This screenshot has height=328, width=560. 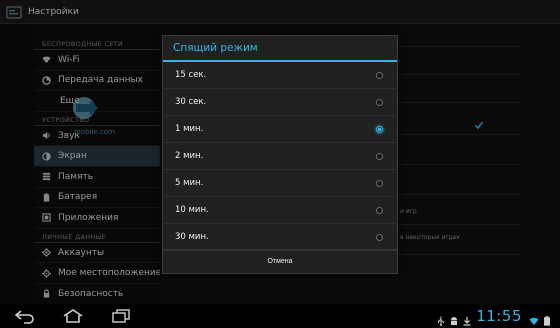 What do you see at coordinates (280, 237) in the screenshot?
I see `option-30-min: 30 мин.` at bounding box center [280, 237].